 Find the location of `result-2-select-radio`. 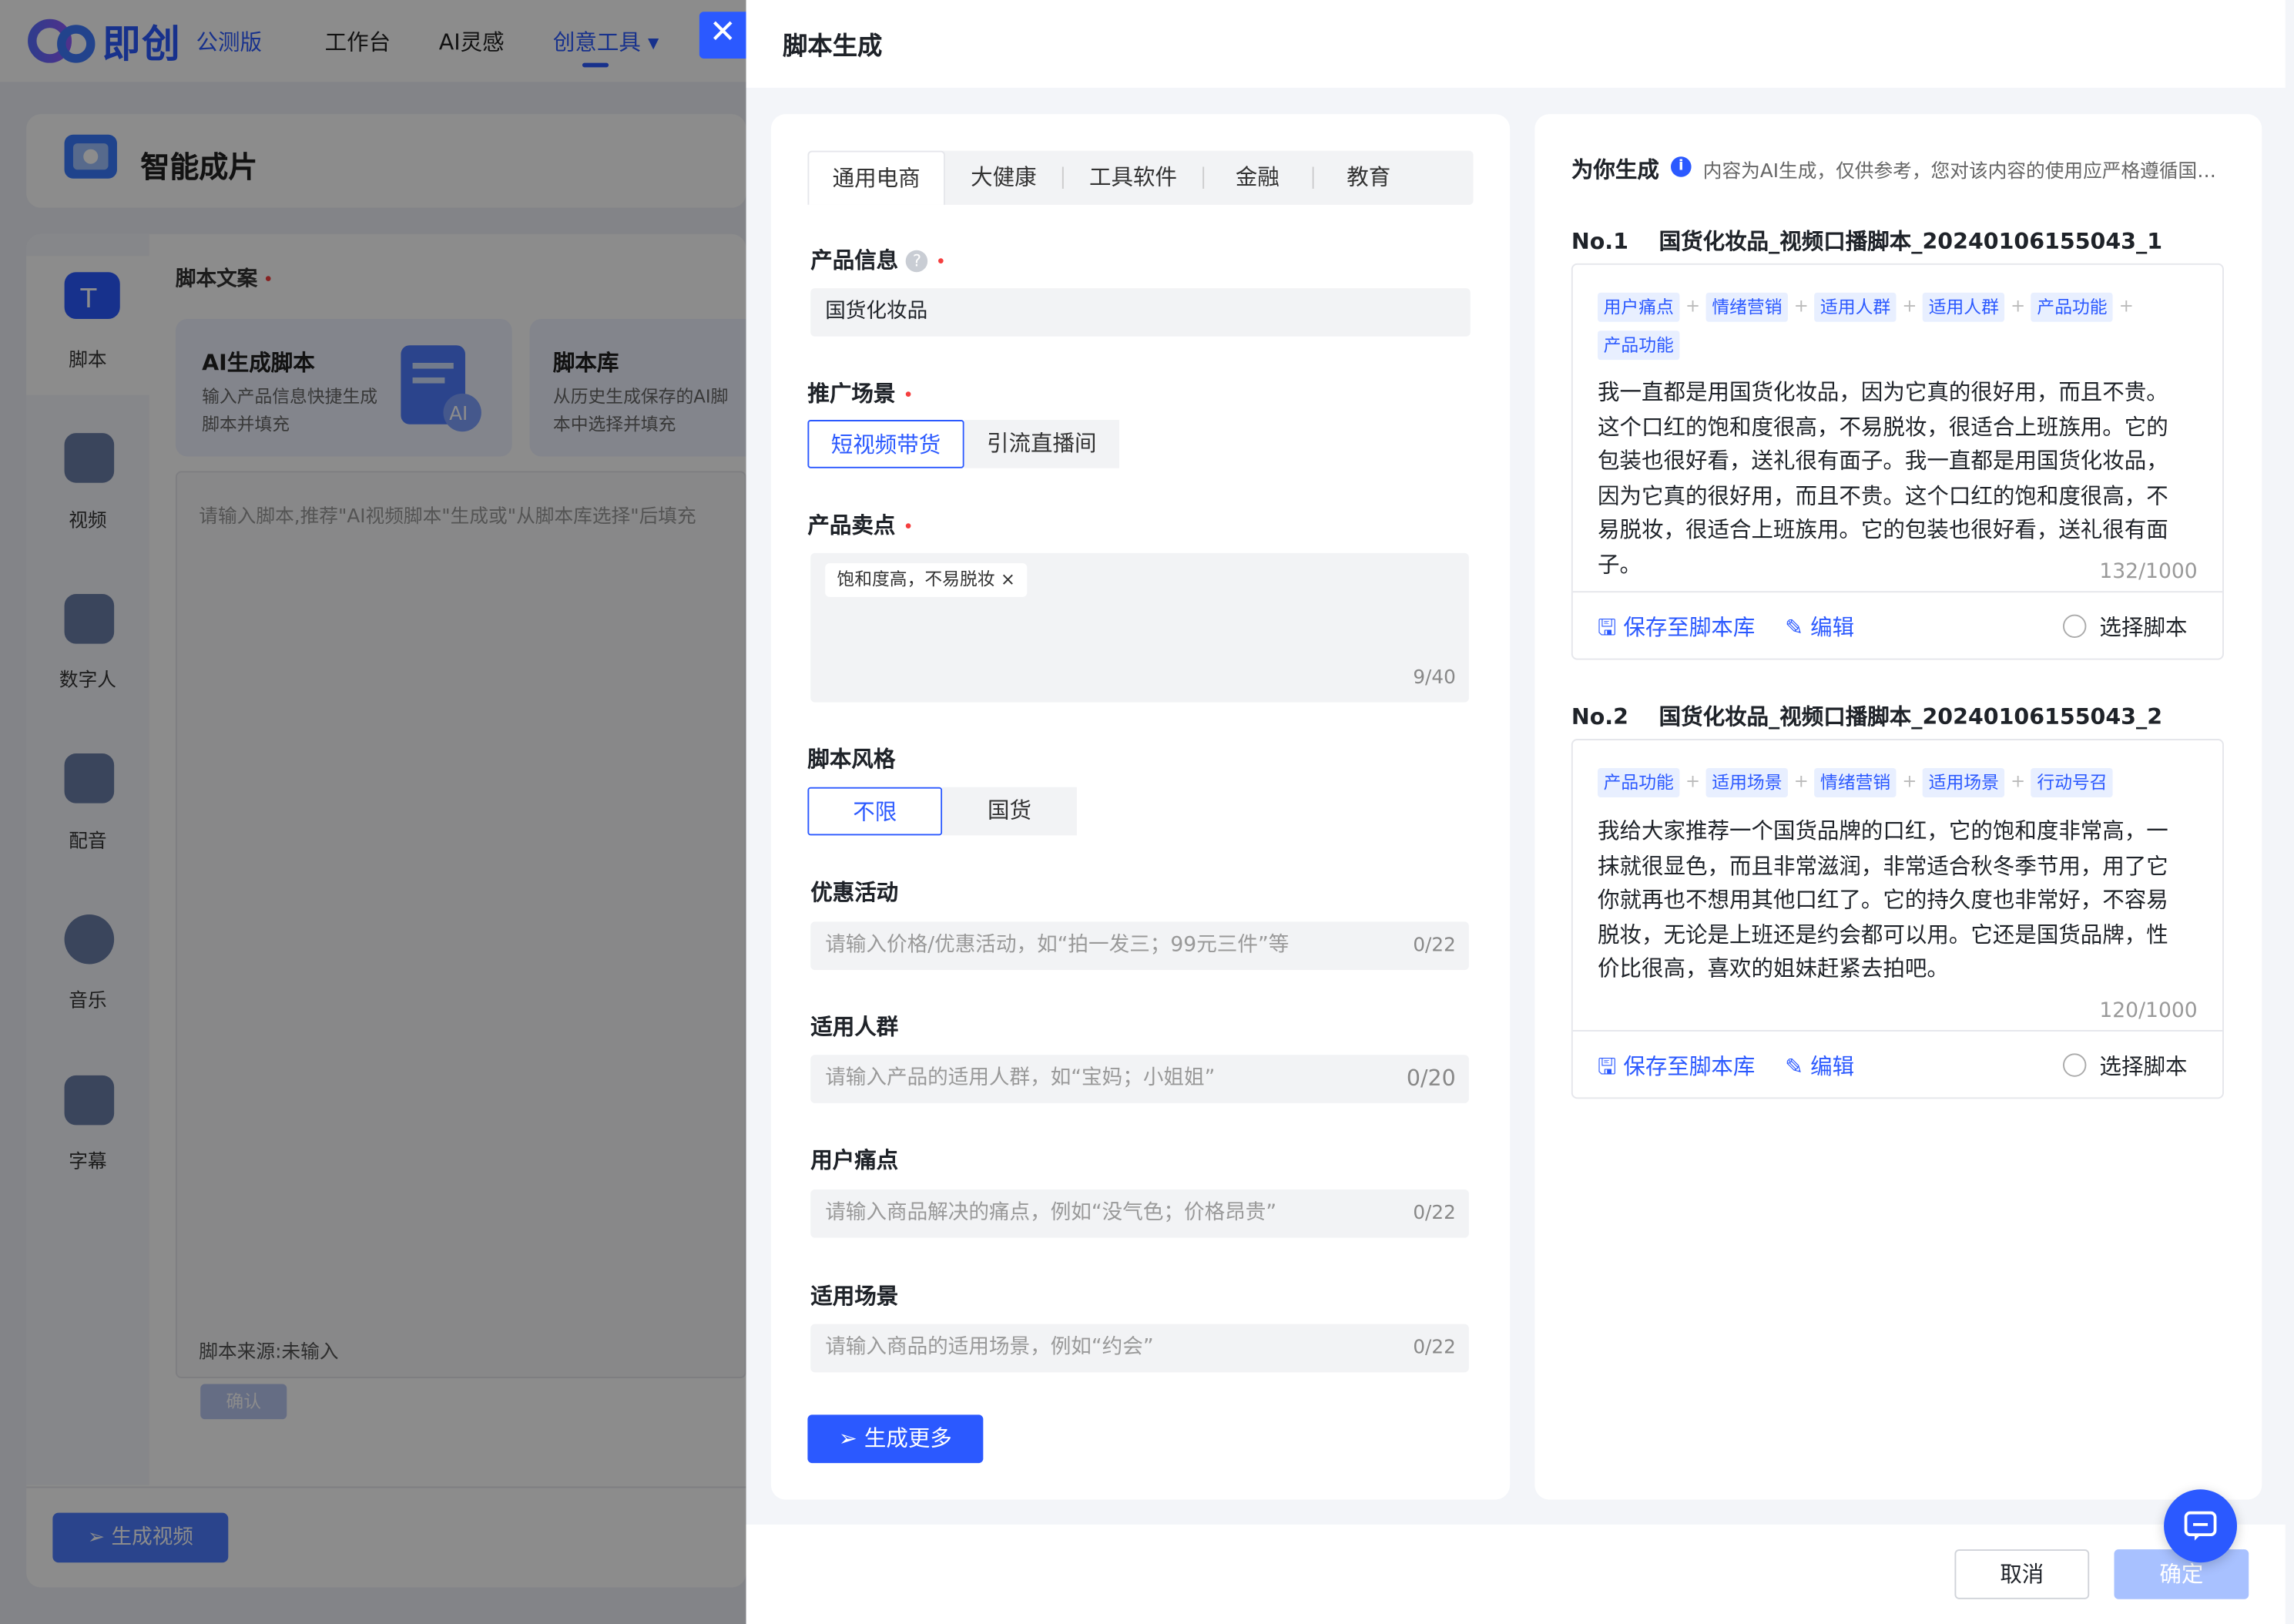

result-2-select-radio is located at coordinates (2075, 1065).